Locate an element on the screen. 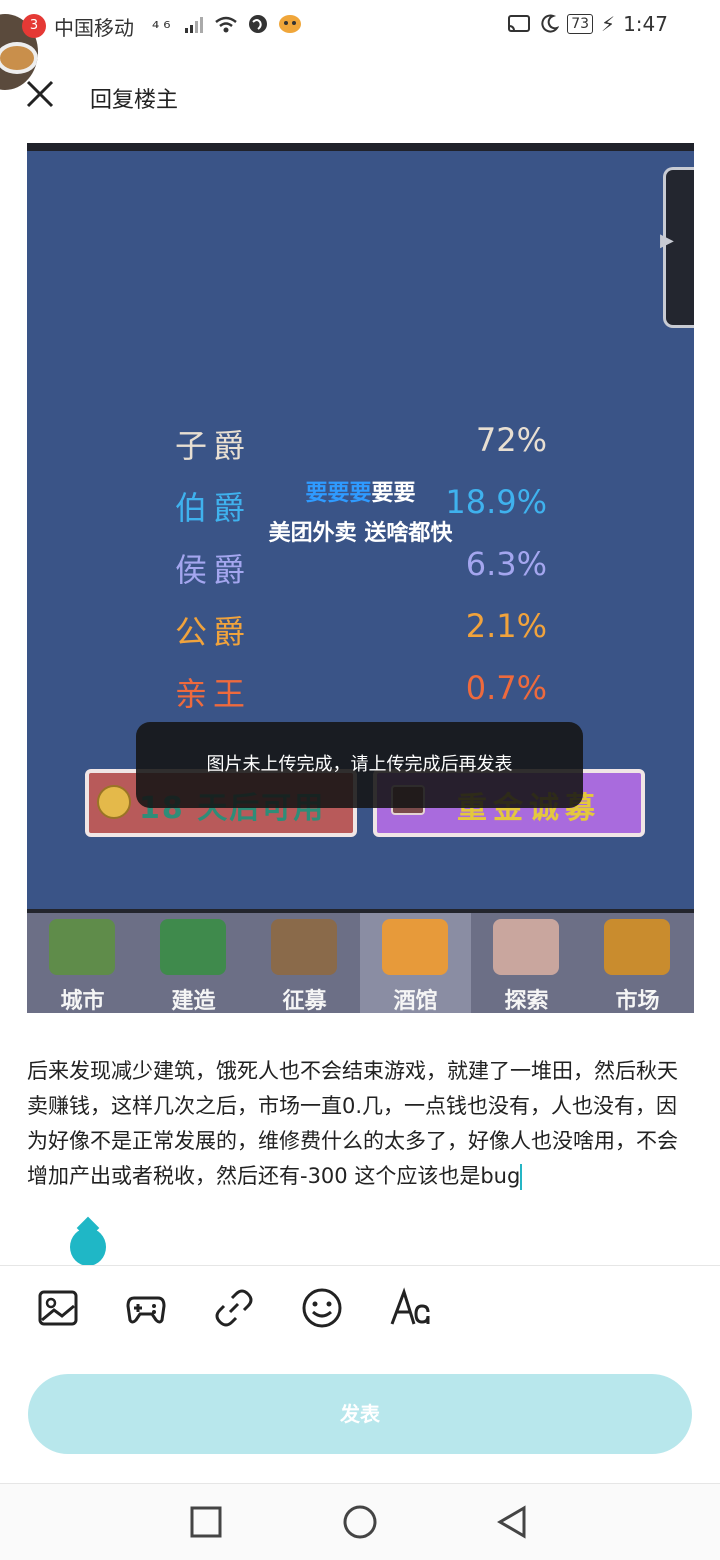  divider is located at coordinates (360, 1265).